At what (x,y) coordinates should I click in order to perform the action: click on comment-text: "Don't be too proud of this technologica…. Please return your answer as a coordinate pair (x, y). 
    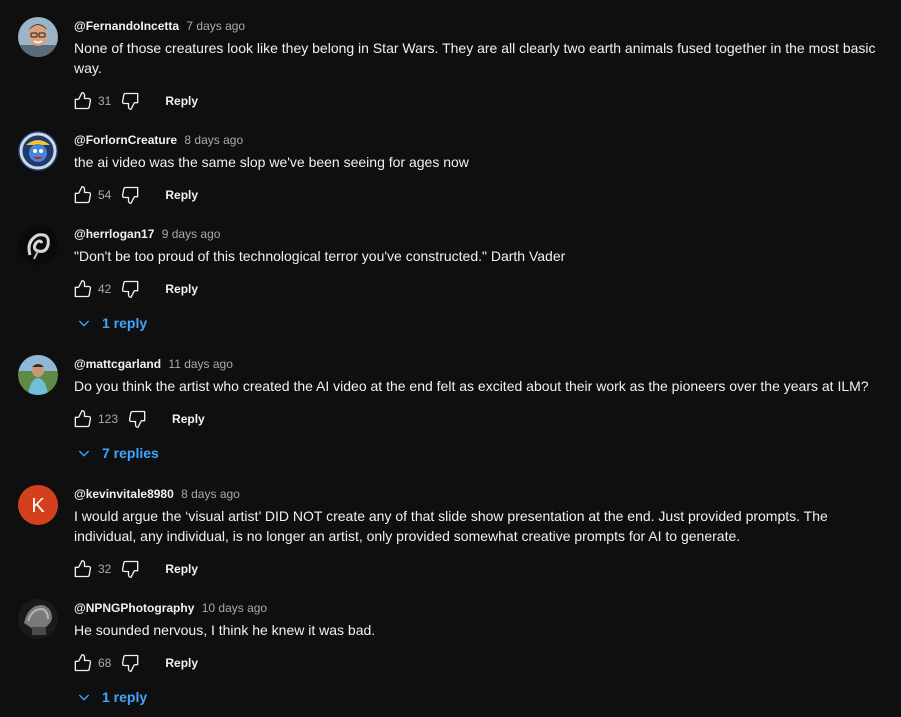
    Looking at the image, I should click on (320, 256).